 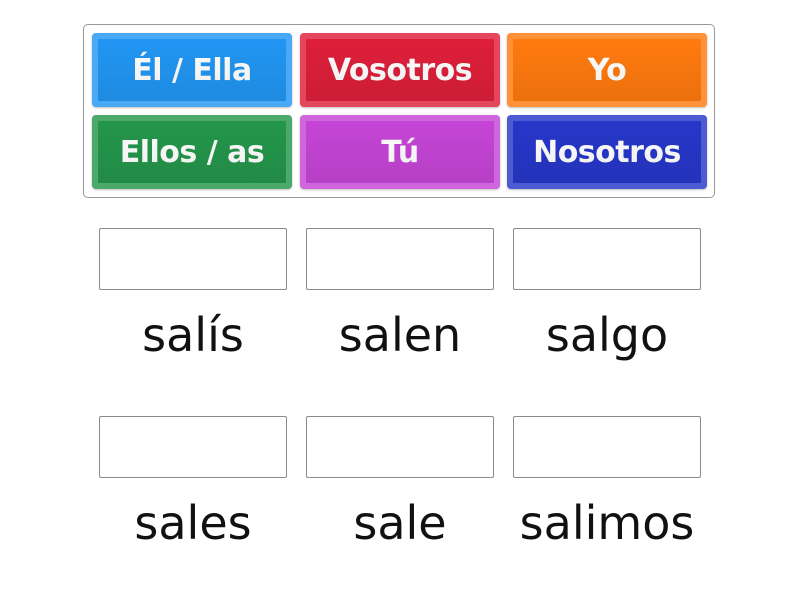 I want to click on drop-slot-sale, so click(x=400, y=447).